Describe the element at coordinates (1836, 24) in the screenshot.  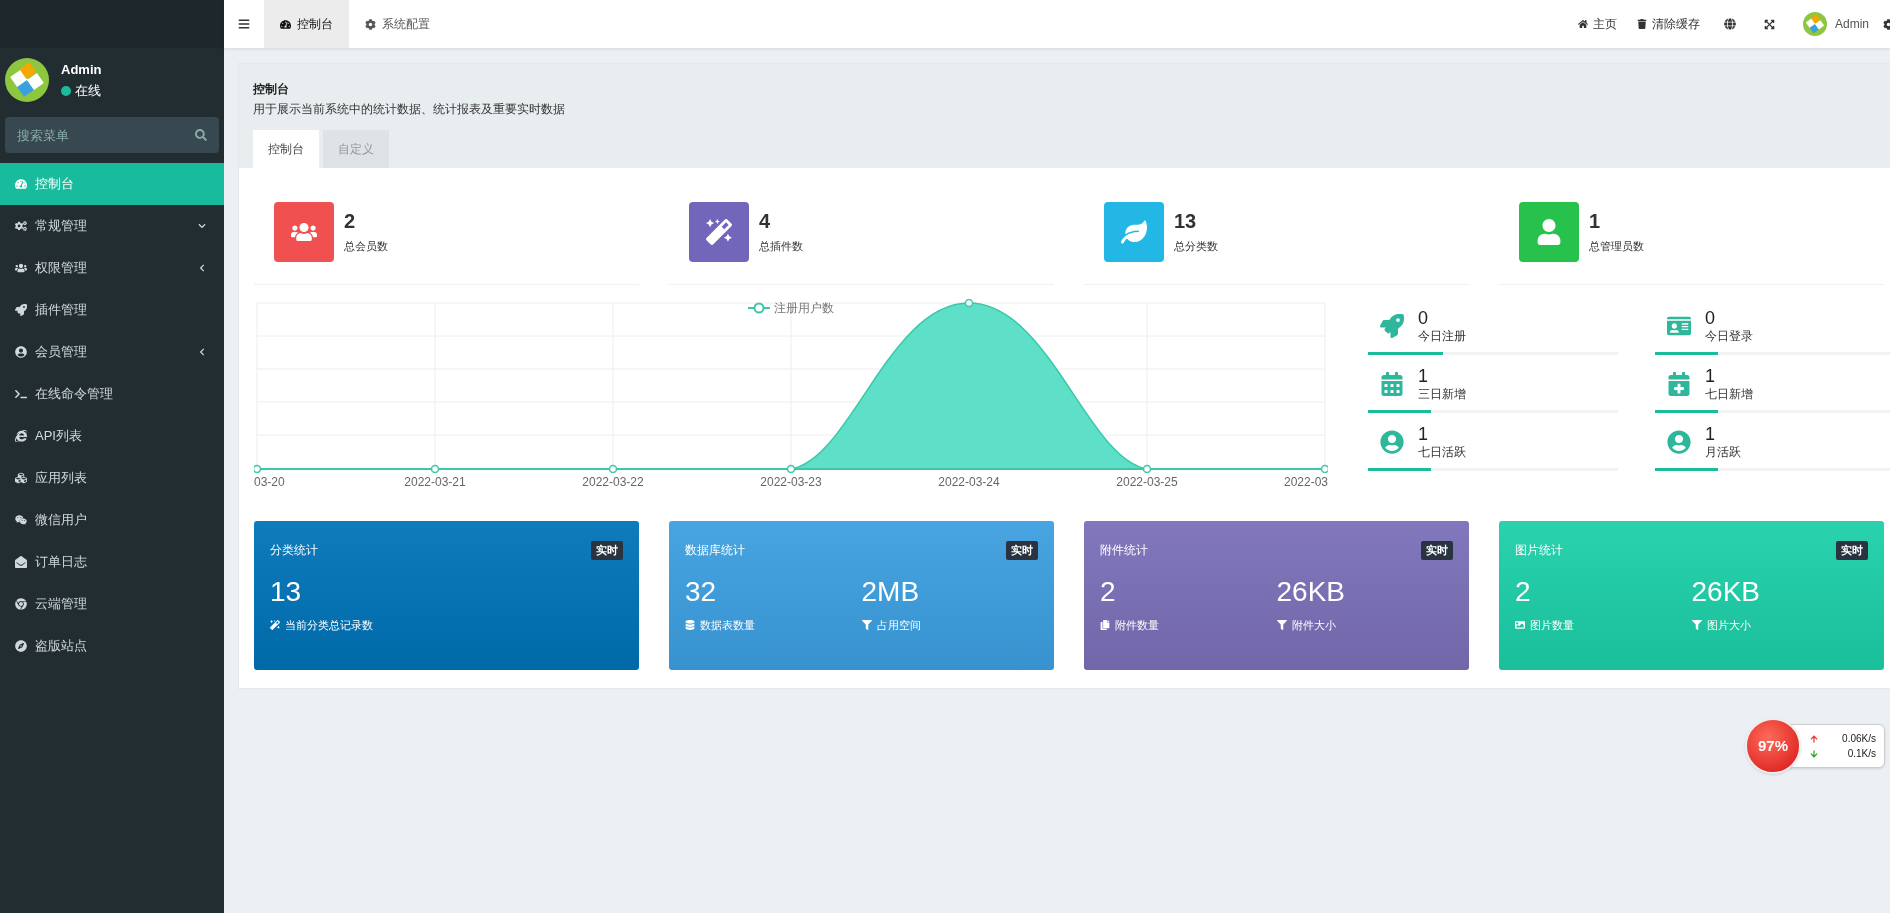
I see `user-menu: Admin` at that location.